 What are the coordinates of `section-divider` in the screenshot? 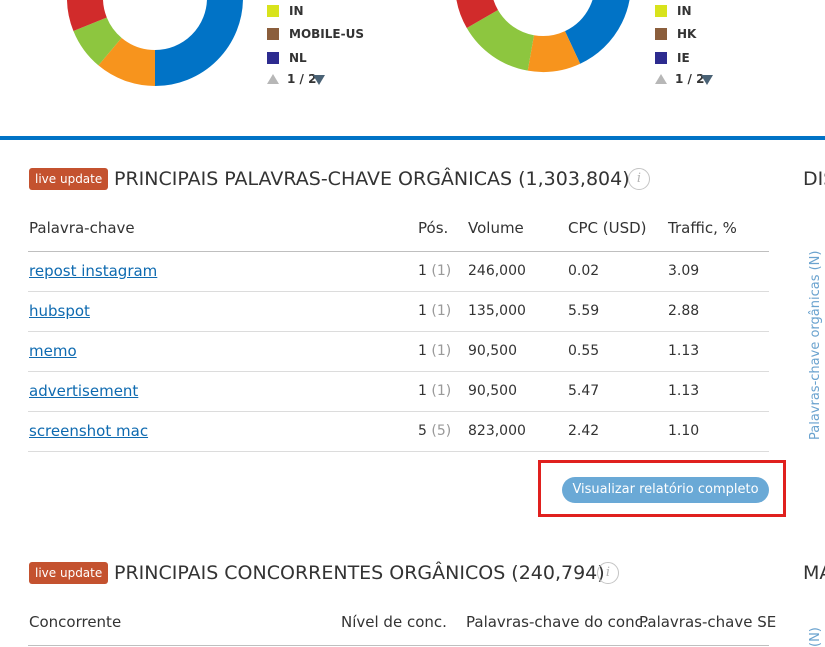 It's located at (412, 138).